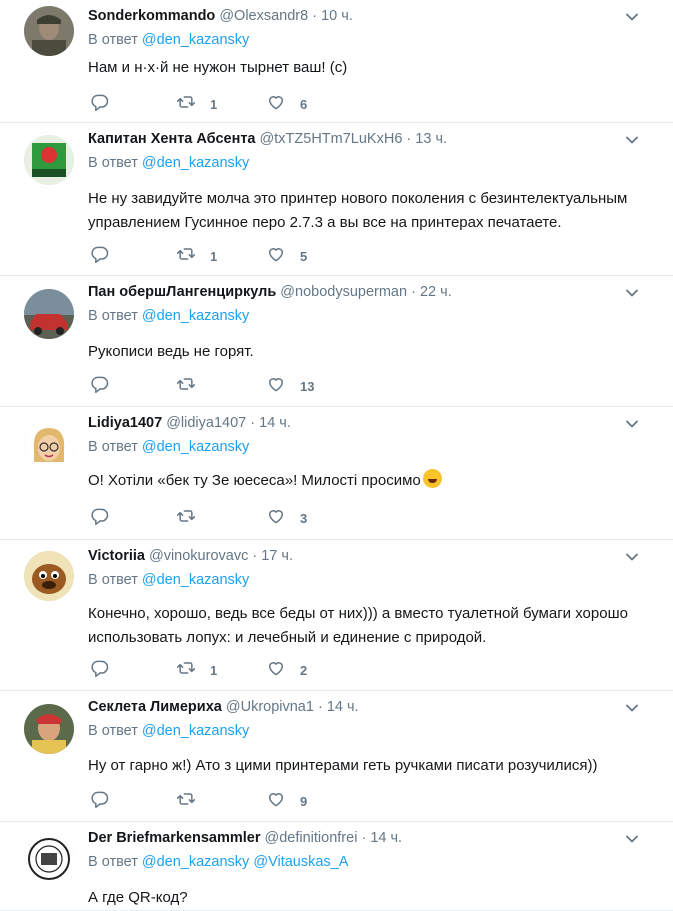 The image size is (673, 911). What do you see at coordinates (290, 386) in the screenshot?
I see `like-button: 13` at bounding box center [290, 386].